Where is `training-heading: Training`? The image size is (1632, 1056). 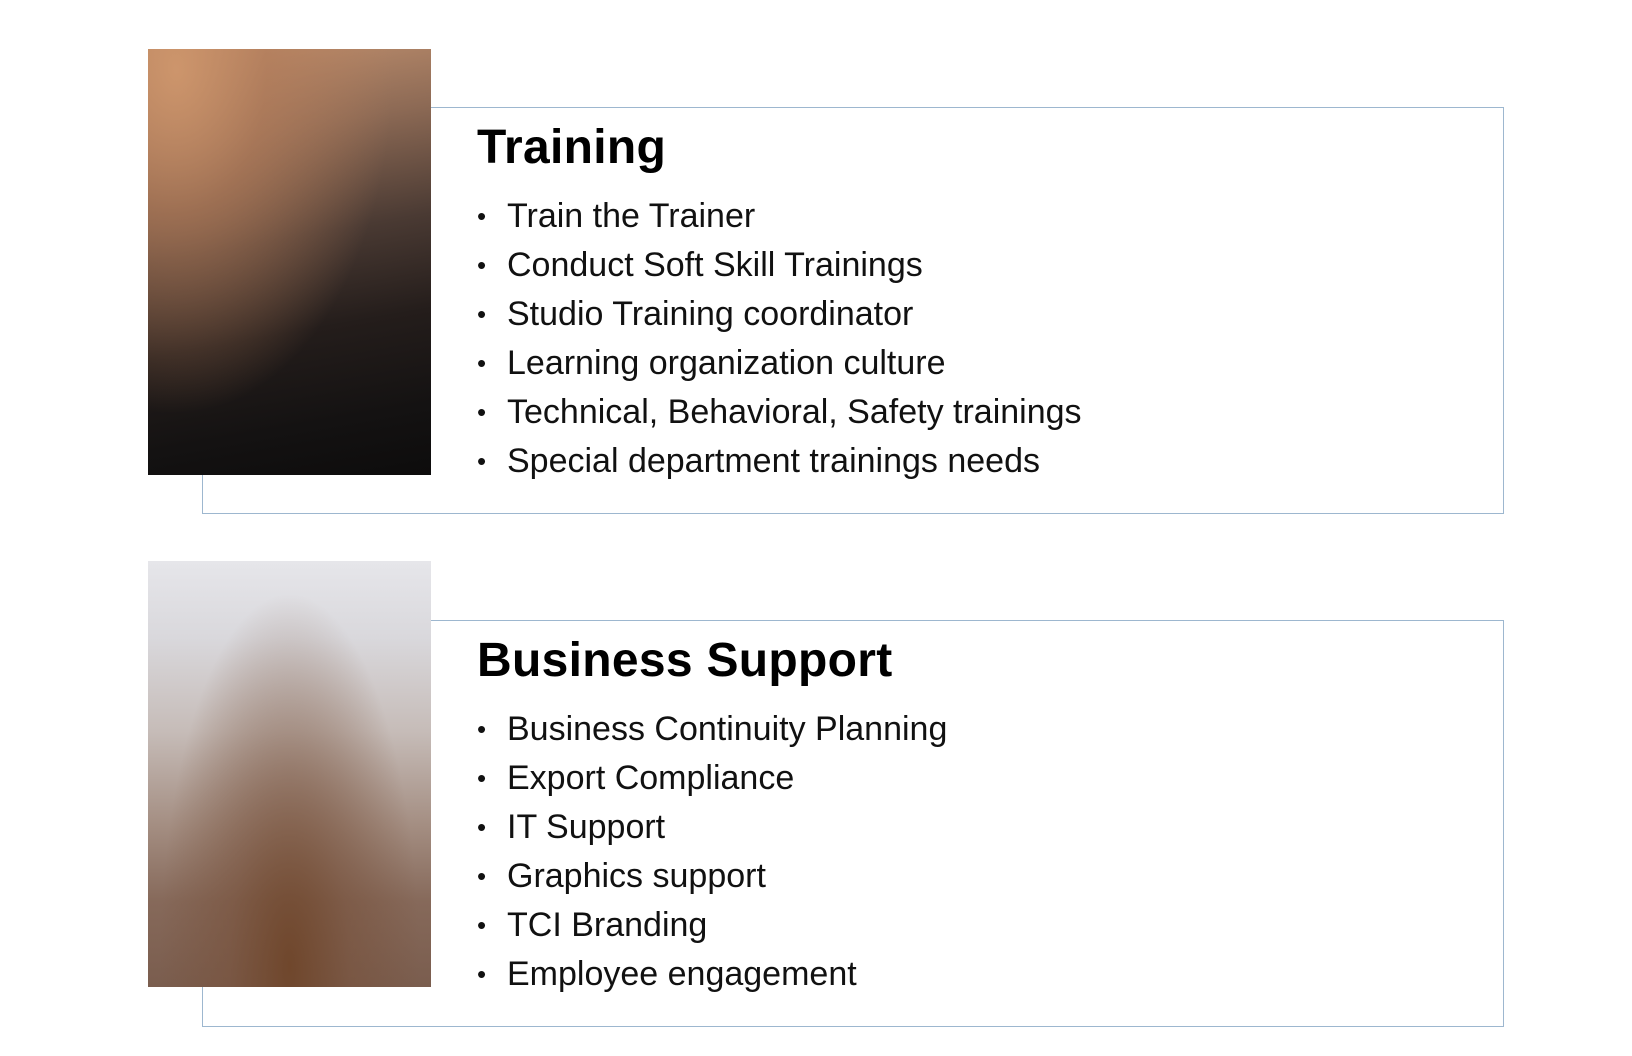 training-heading: Training is located at coordinates (572, 147).